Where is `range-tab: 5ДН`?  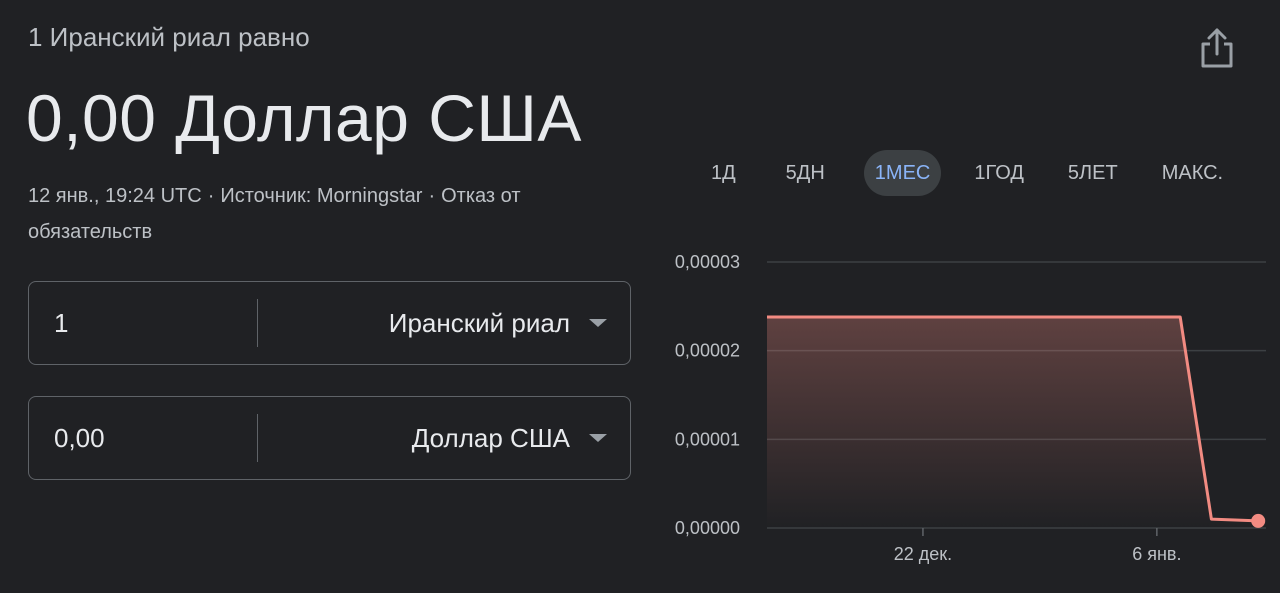 range-tab: 5ДН is located at coordinates (805, 173).